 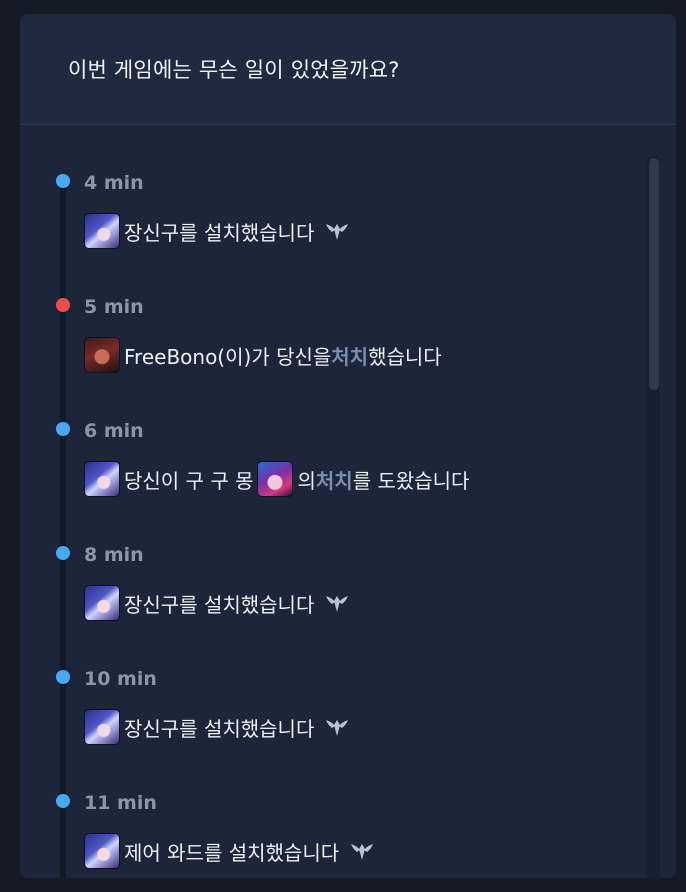 I want to click on timeline-event: 4 min 장신구를 설치했습니다, so click(x=320, y=223).